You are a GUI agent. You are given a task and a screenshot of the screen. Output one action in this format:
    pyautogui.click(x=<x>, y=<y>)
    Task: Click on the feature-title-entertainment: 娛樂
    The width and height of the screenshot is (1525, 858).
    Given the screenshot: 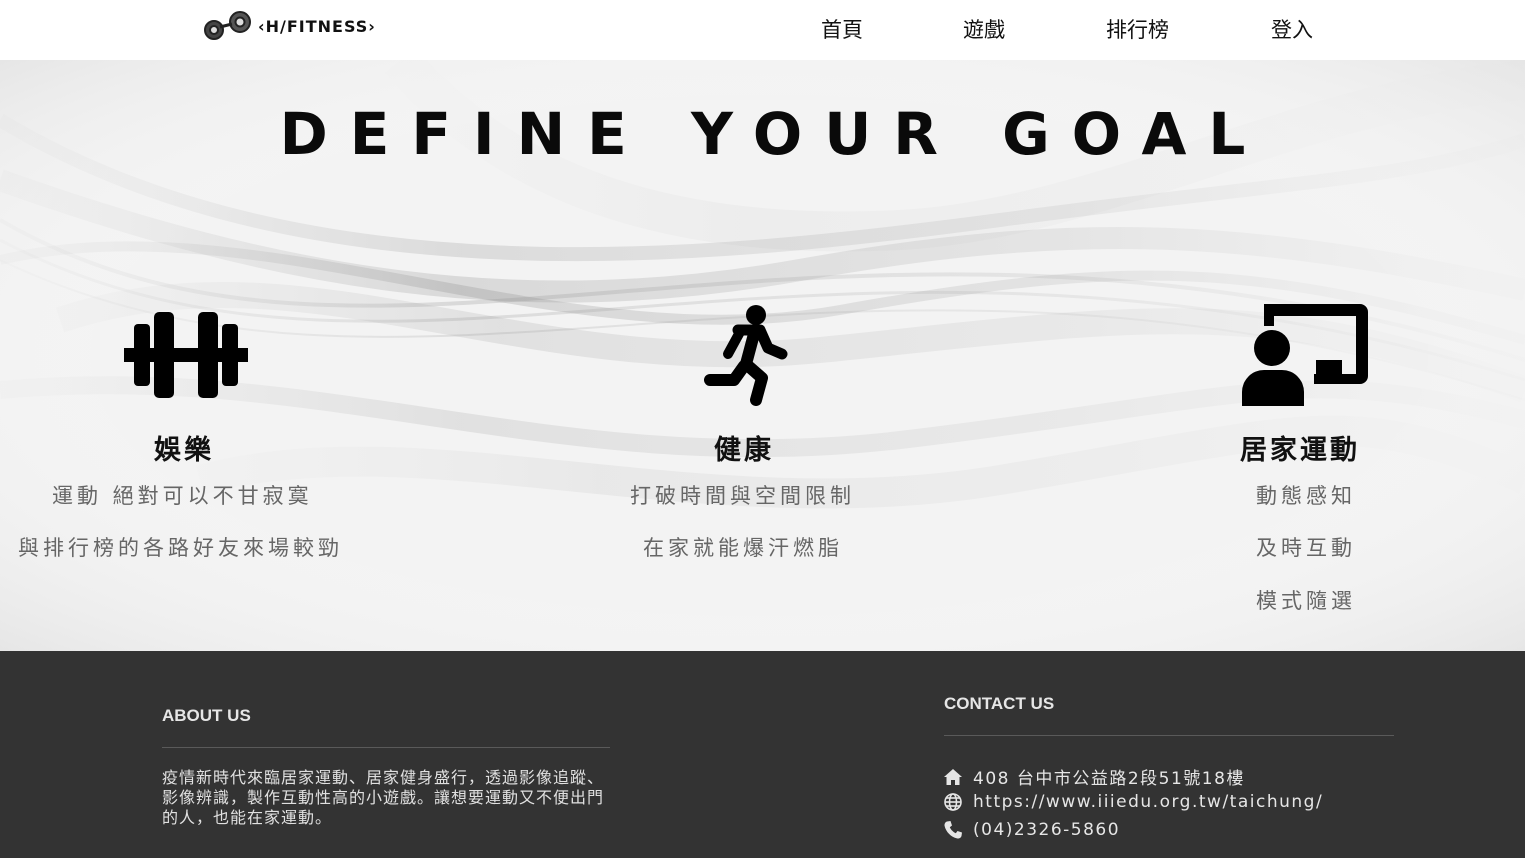 What is the action you would take?
    pyautogui.click(x=184, y=450)
    